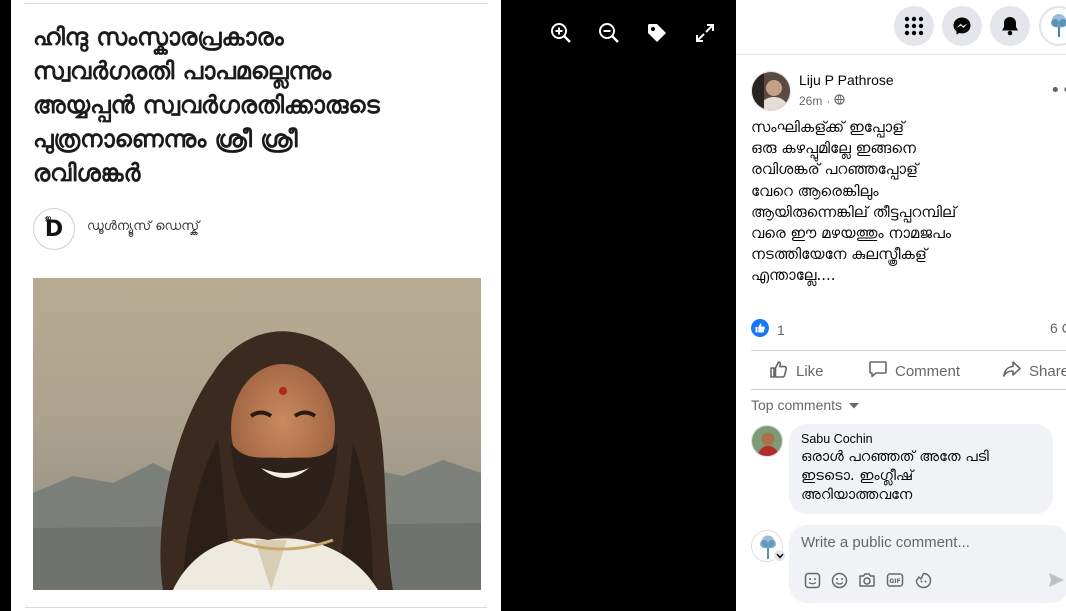  I want to click on like-button: Like, so click(796, 371).